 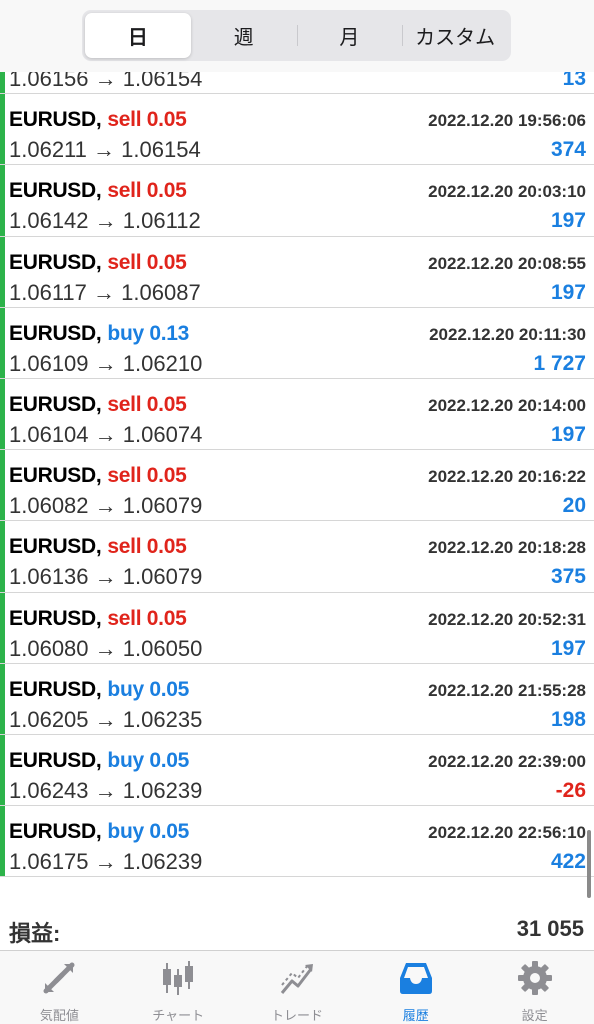 I want to click on trade-prices: 1.06142 → 1.06112, so click(x=105, y=221).